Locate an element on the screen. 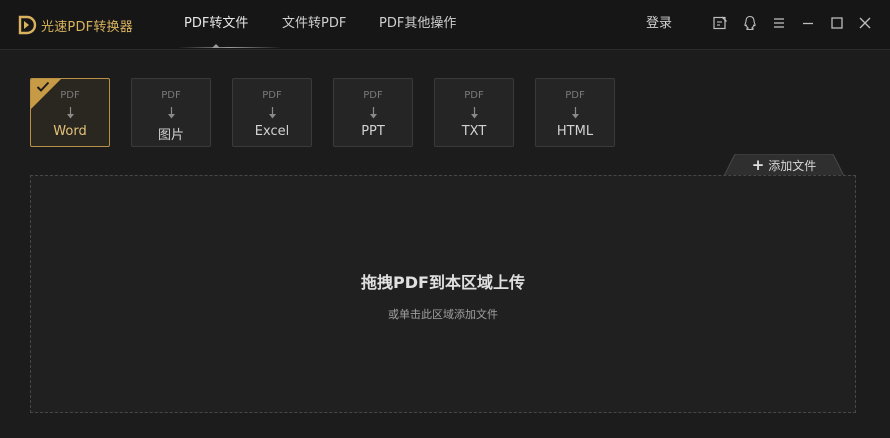 The width and height of the screenshot is (890, 438). format-card-txt: PDF TXT is located at coordinates (474, 112).